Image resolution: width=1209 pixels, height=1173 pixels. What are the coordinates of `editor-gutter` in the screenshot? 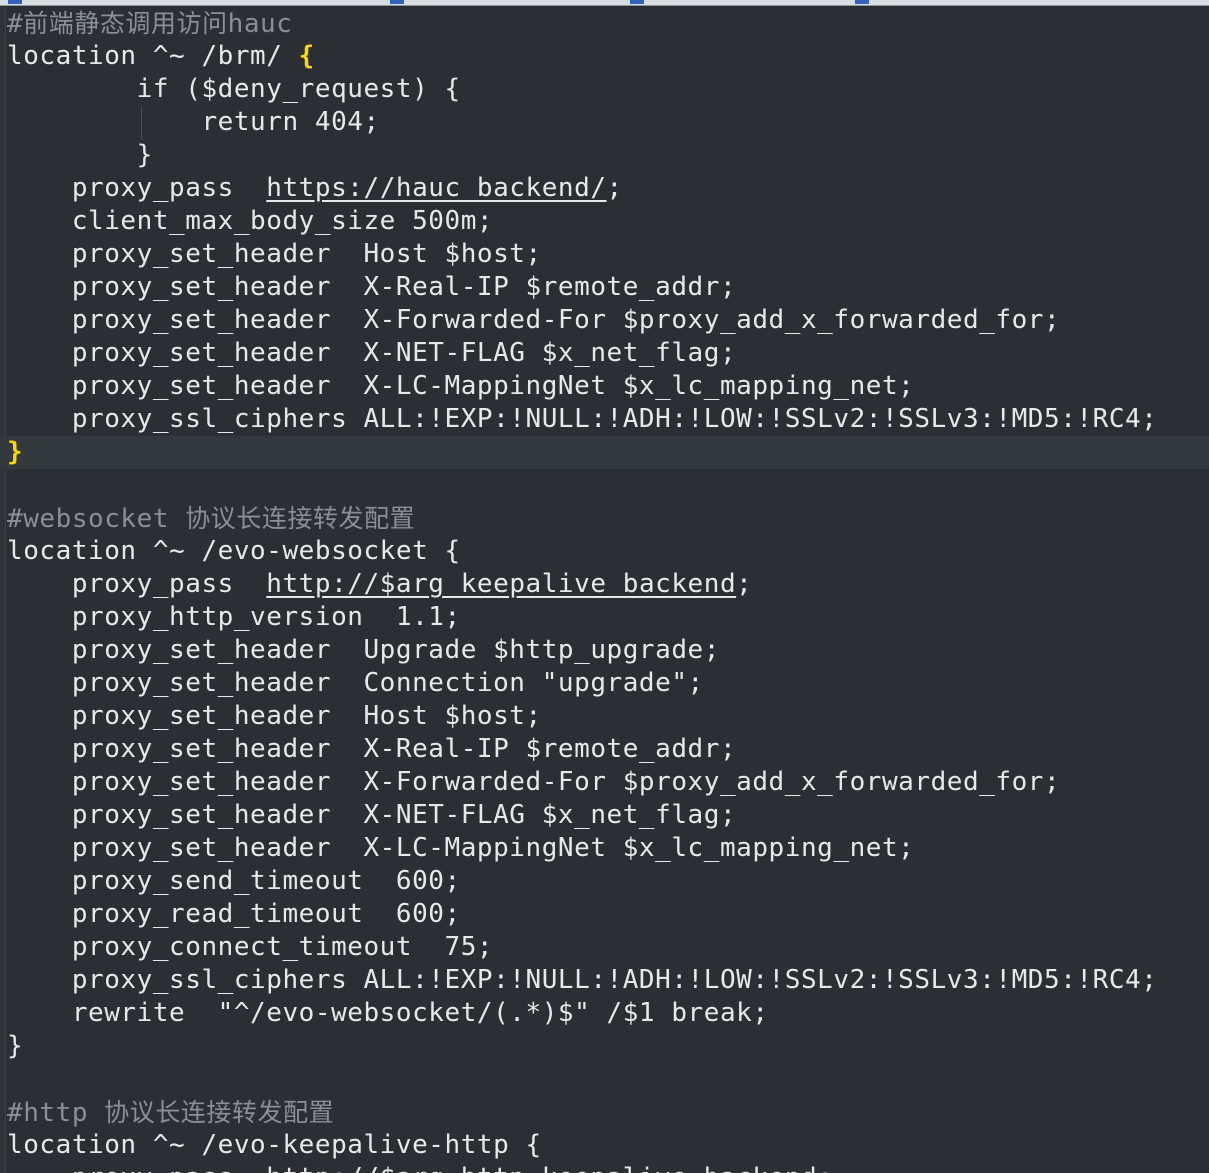 It's located at (3, 589).